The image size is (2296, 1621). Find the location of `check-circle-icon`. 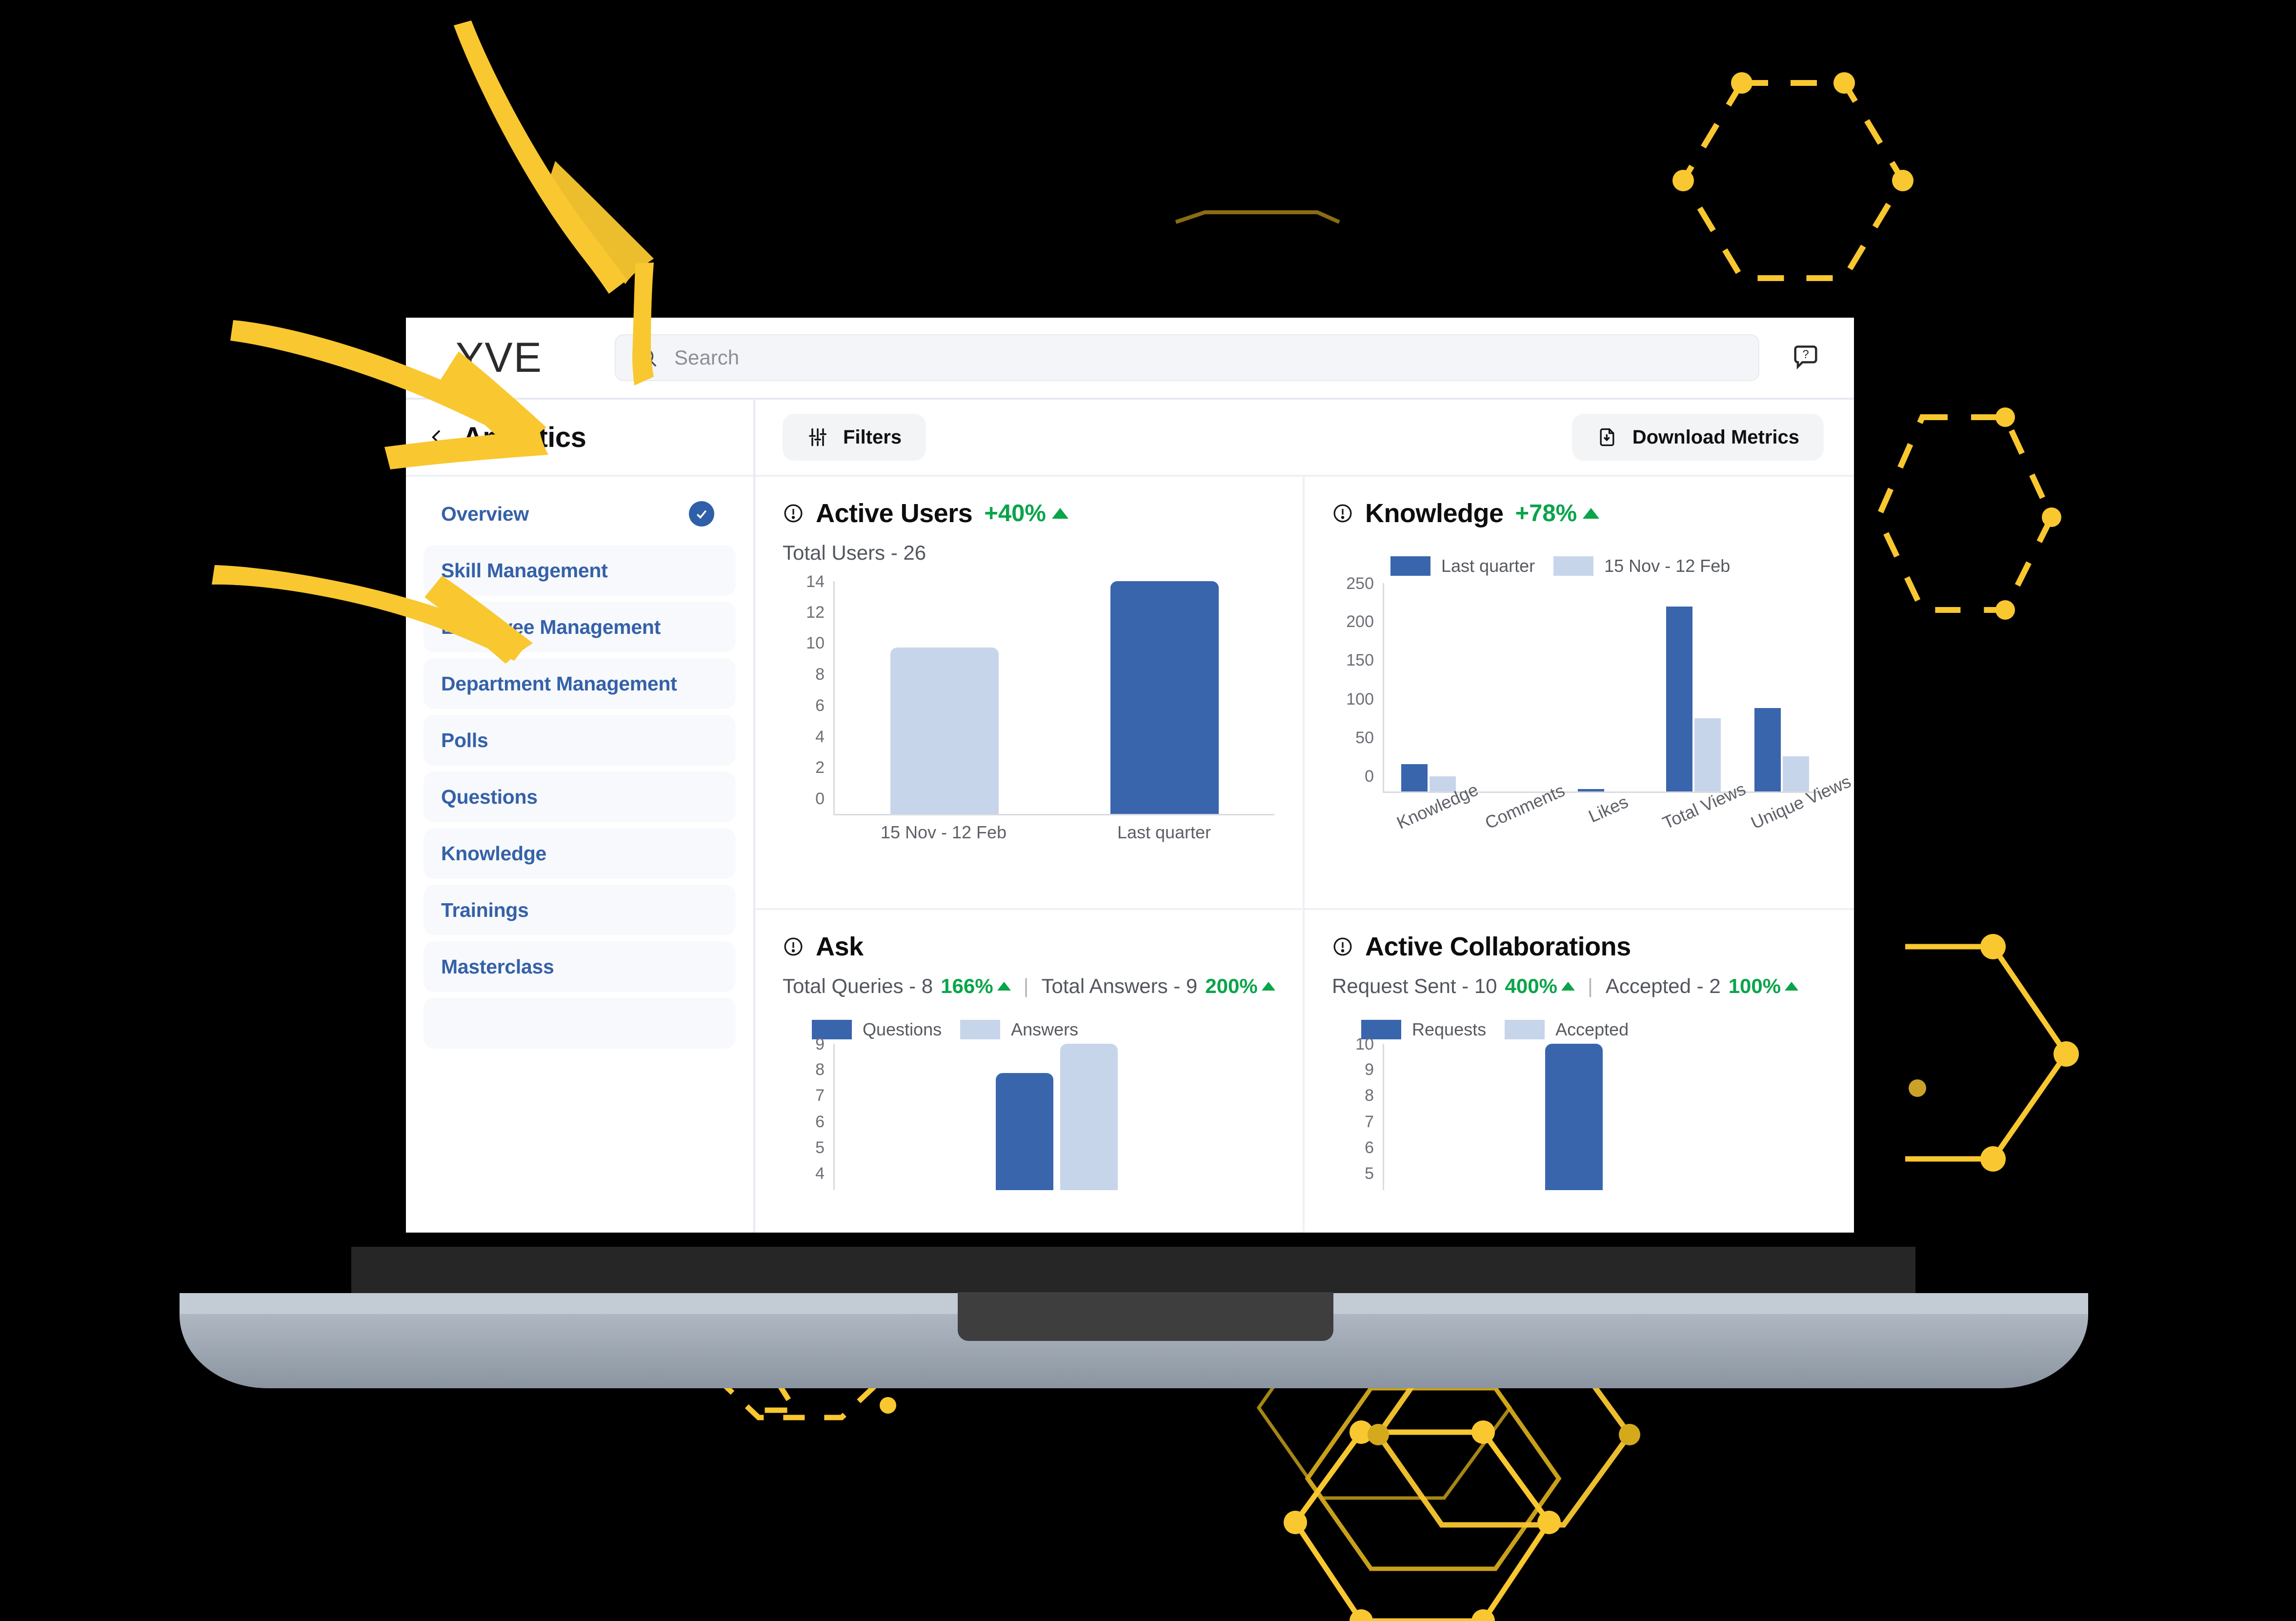

check-circle-icon is located at coordinates (702, 514).